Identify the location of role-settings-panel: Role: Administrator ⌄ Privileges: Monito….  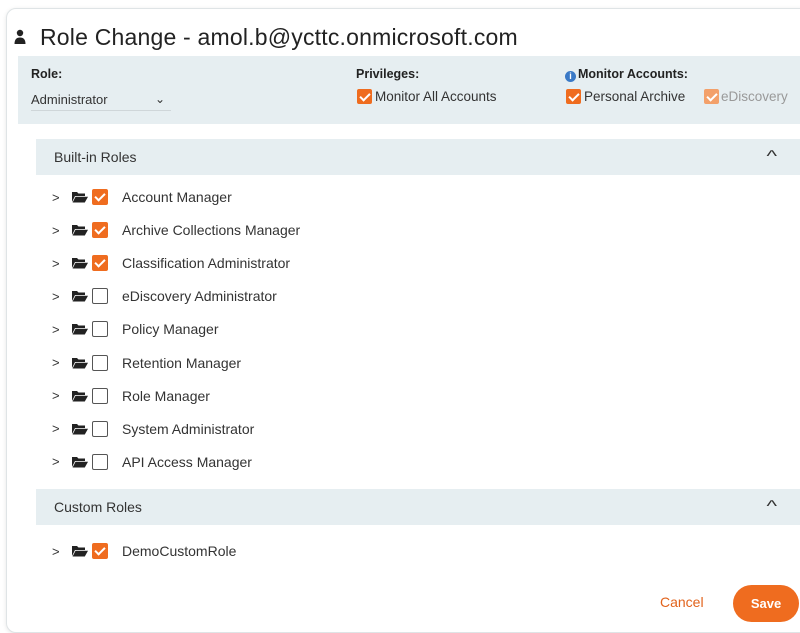
(409, 90).